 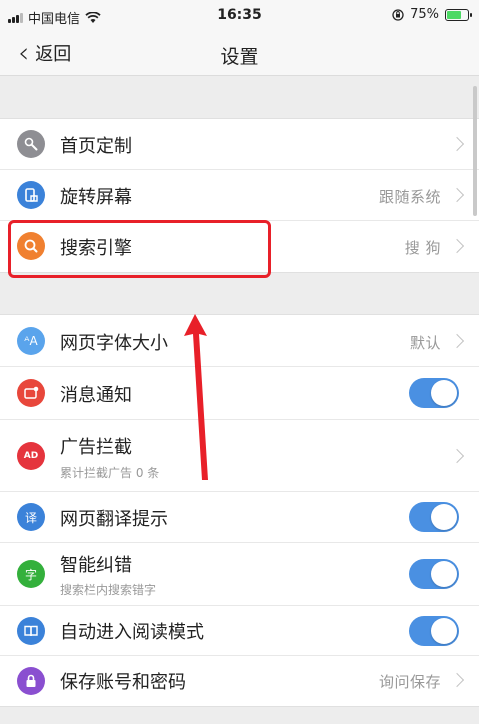 I want to click on settings-row-ad-block: AD 广告拦截 累计拦截广告 0 条, so click(x=239, y=456).